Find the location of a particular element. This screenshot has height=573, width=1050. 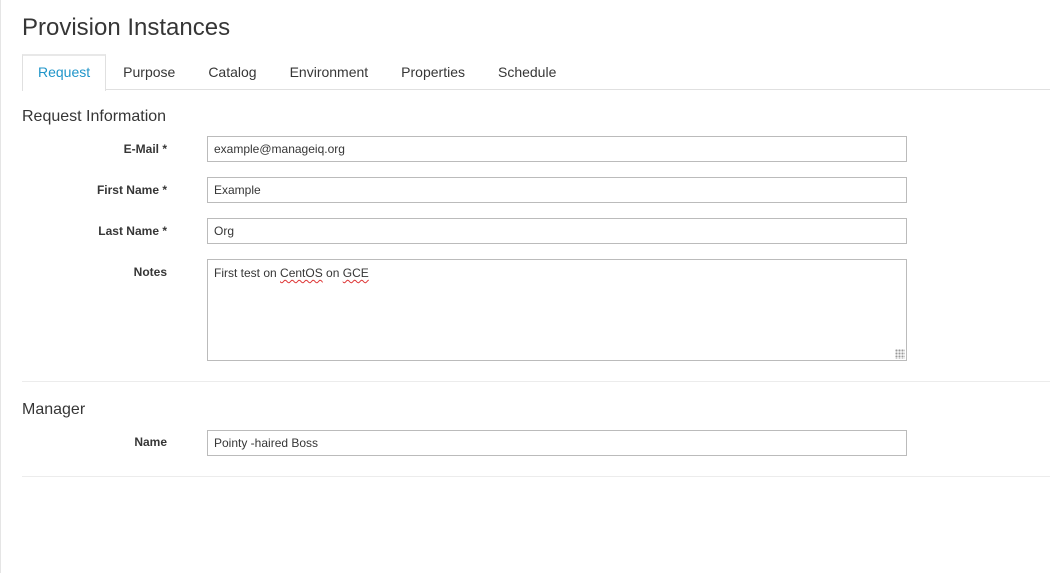

notes-label: Notes is located at coordinates (150, 272).